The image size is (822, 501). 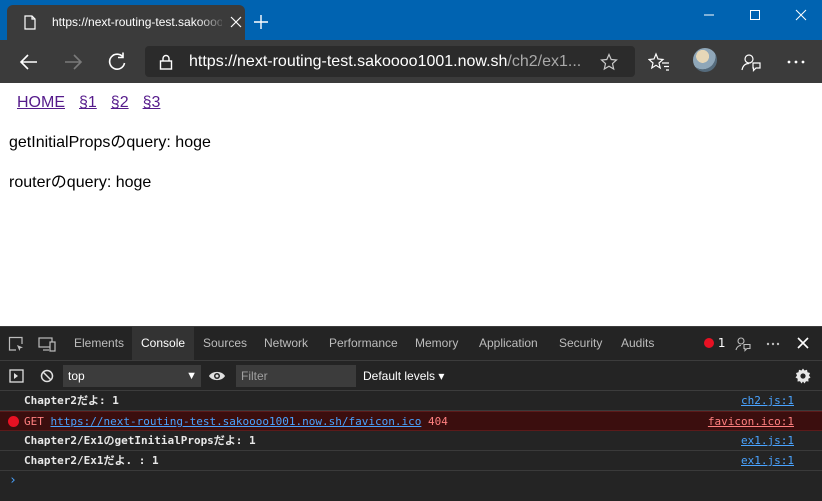 I want to click on forward-icon, so click(x=73, y=62).